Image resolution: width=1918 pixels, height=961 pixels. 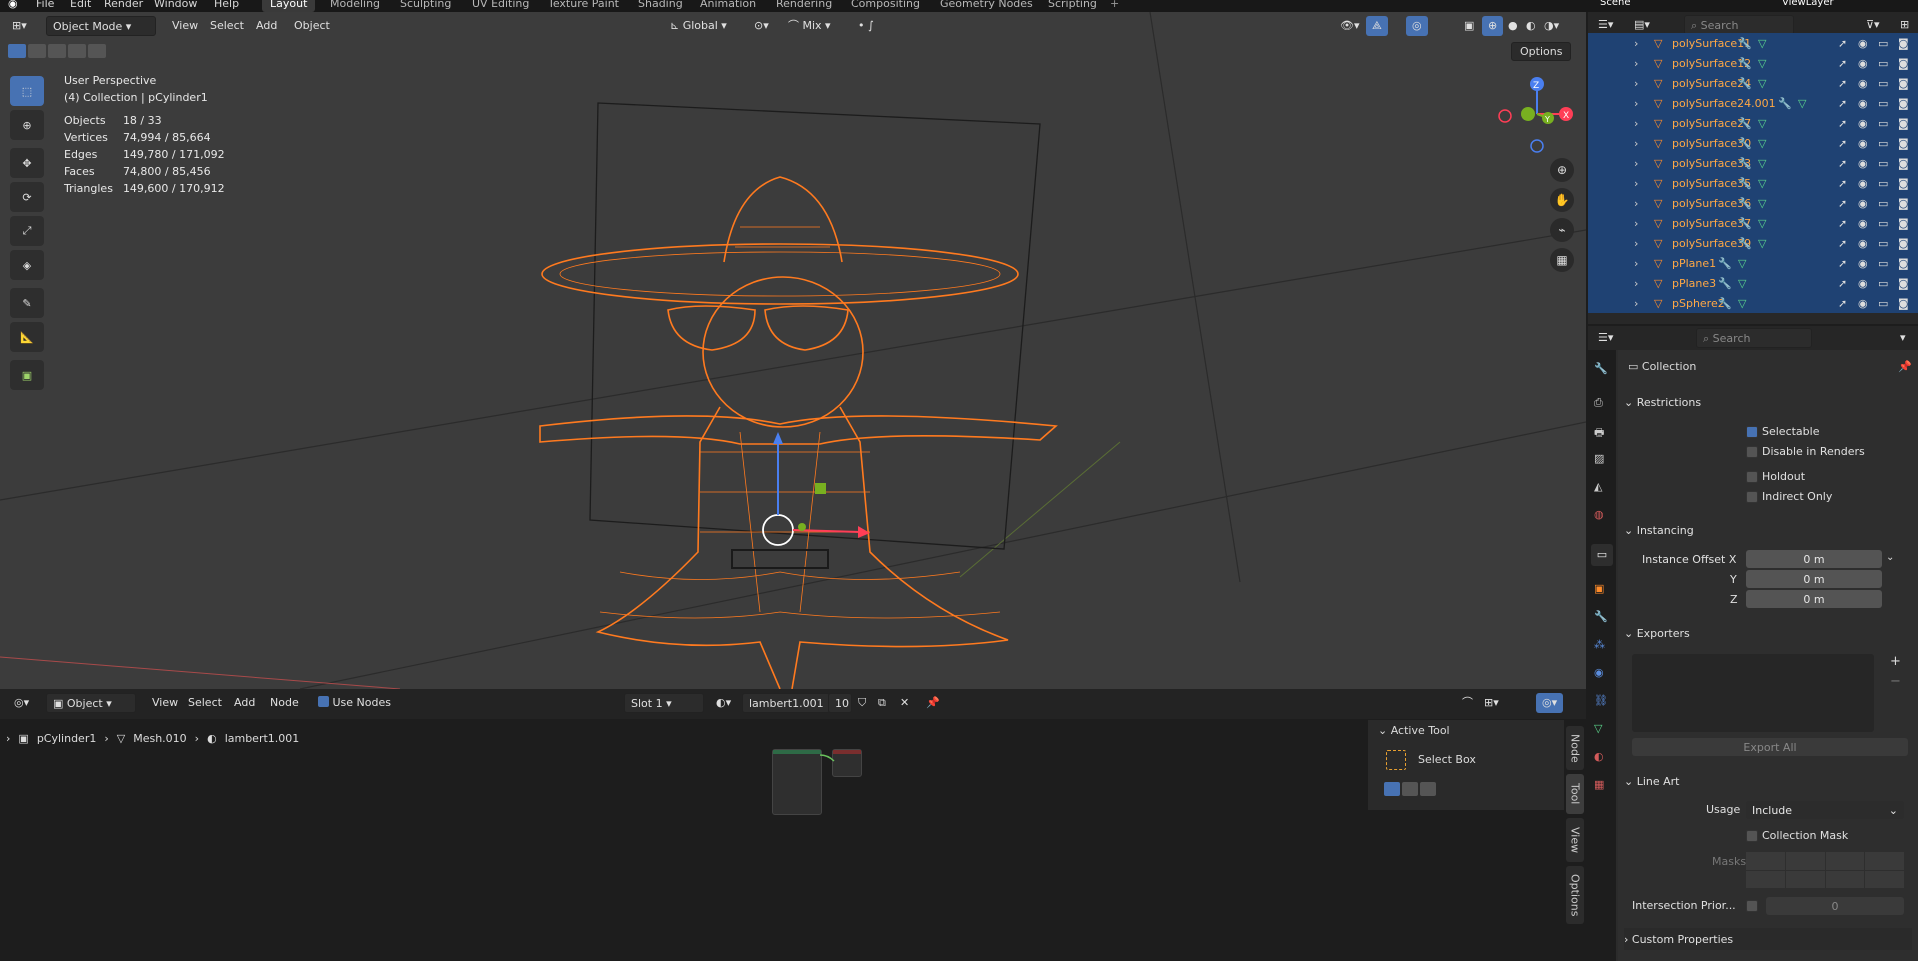 I want to click on particles-tab-icon: ⁂, so click(x=1599, y=644).